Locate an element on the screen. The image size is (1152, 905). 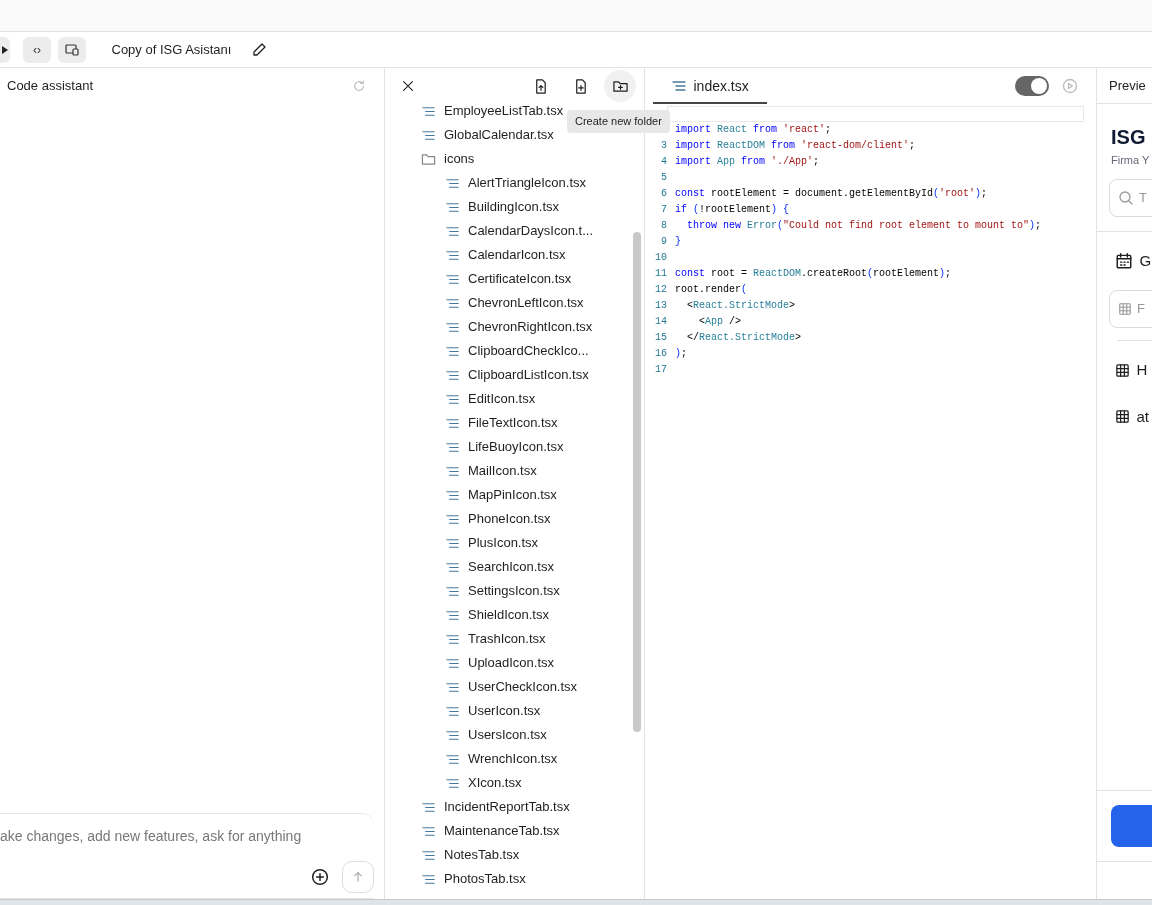
file-name: BuildingIcon.tsx is located at coordinates (514, 207).